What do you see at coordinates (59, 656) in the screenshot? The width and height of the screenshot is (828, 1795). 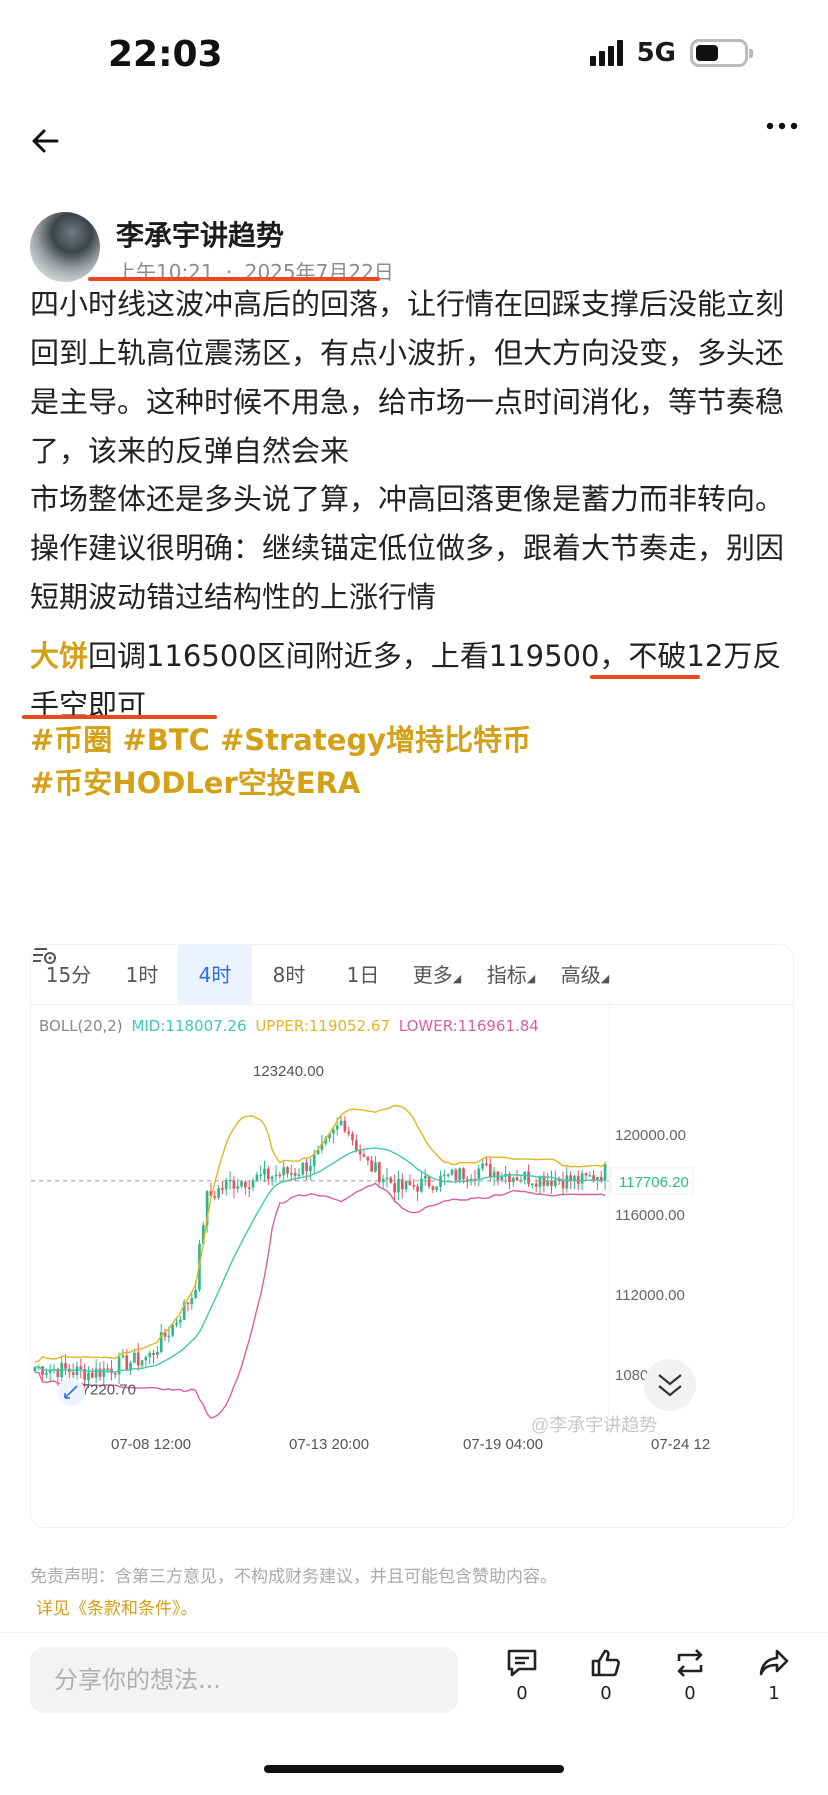 I see `asset-highlight: 大饼` at bounding box center [59, 656].